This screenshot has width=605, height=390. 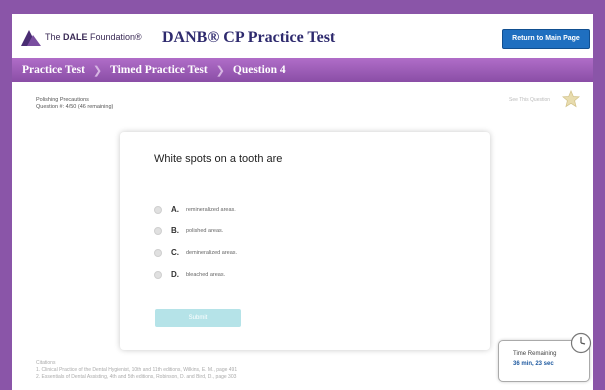 What do you see at coordinates (75, 107) in the screenshot?
I see `question-number: Question #: 4/50 (46 remaining)` at bounding box center [75, 107].